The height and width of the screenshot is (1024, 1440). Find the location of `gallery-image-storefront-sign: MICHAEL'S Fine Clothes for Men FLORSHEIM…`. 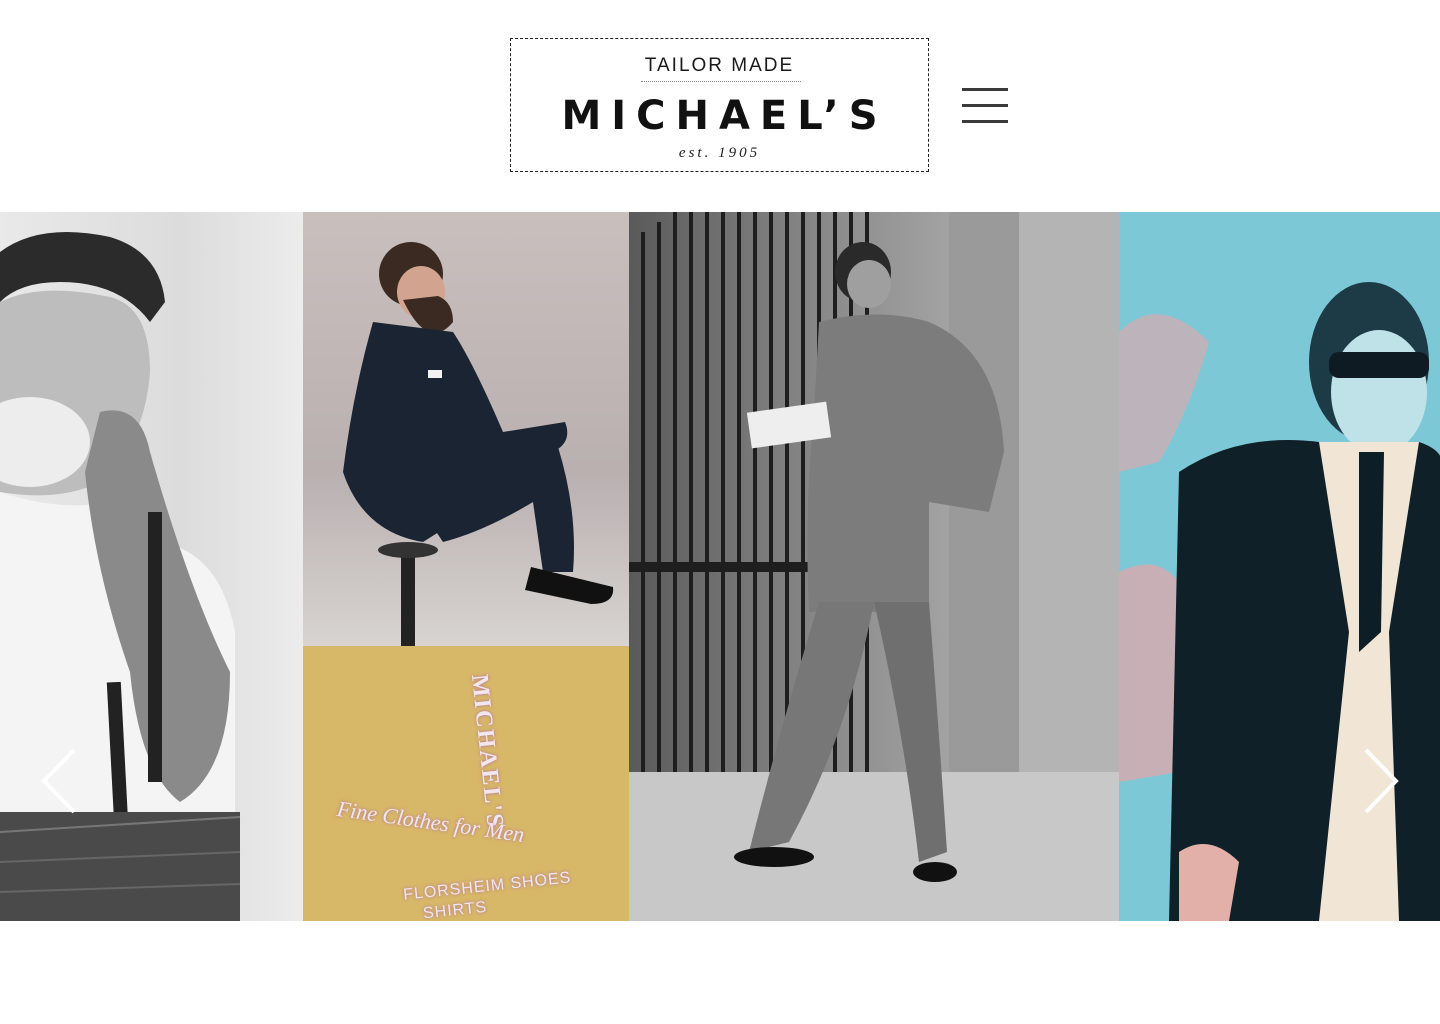

gallery-image-storefront-sign: MICHAEL'S Fine Clothes for Men FLORSHEIM… is located at coordinates (466, 783).